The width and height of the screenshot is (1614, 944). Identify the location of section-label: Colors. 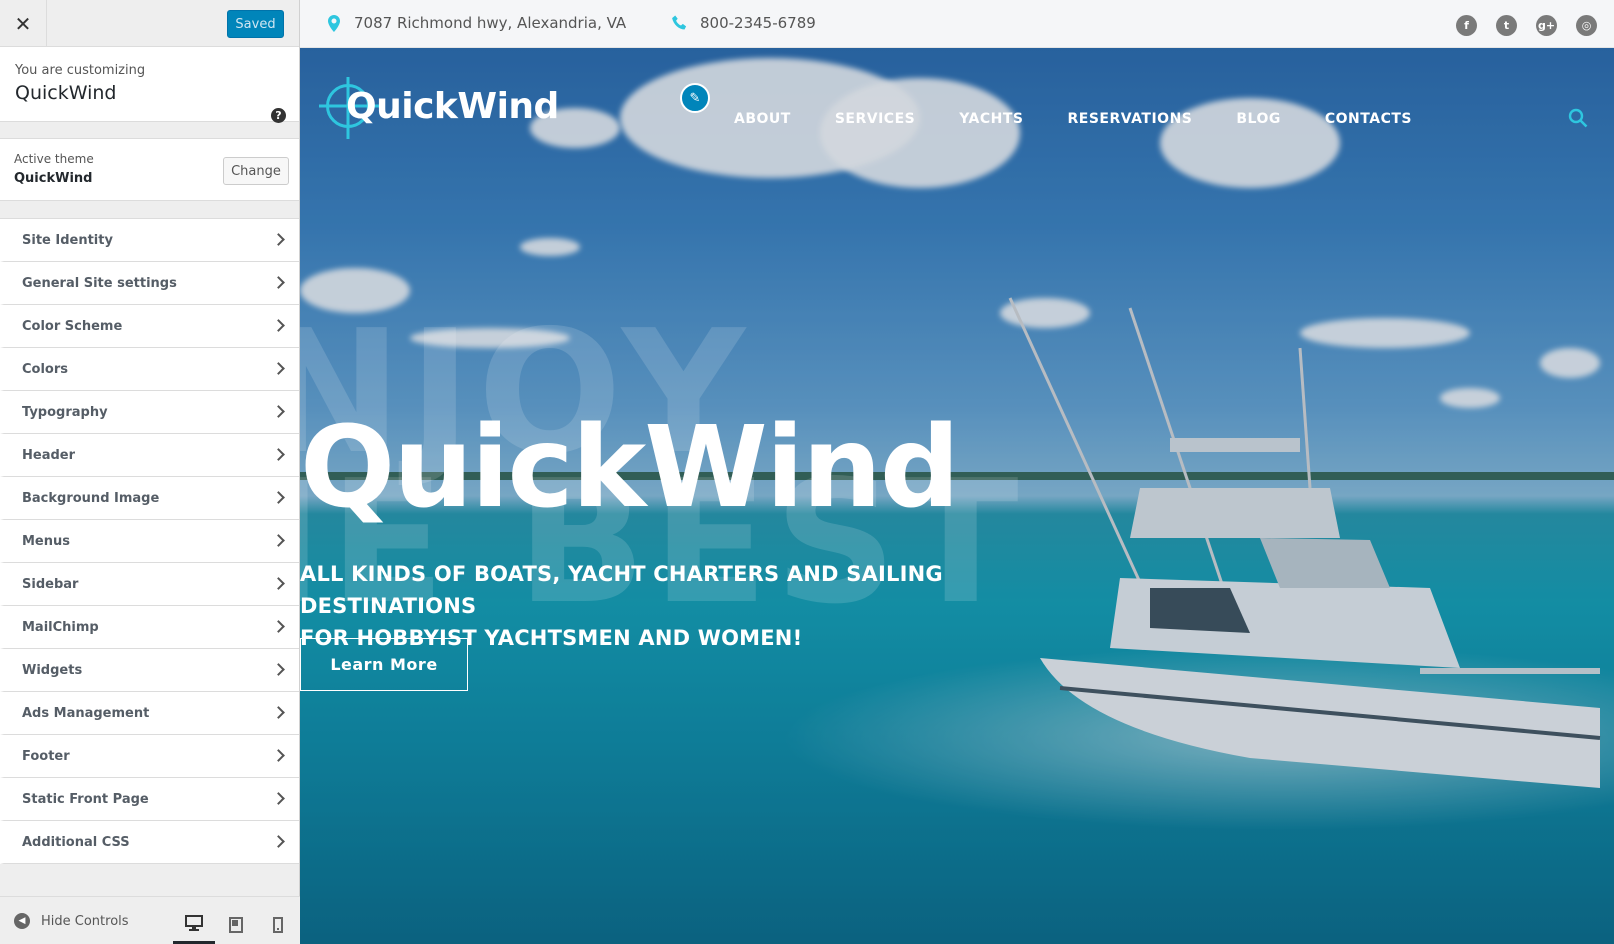
(45, 369).